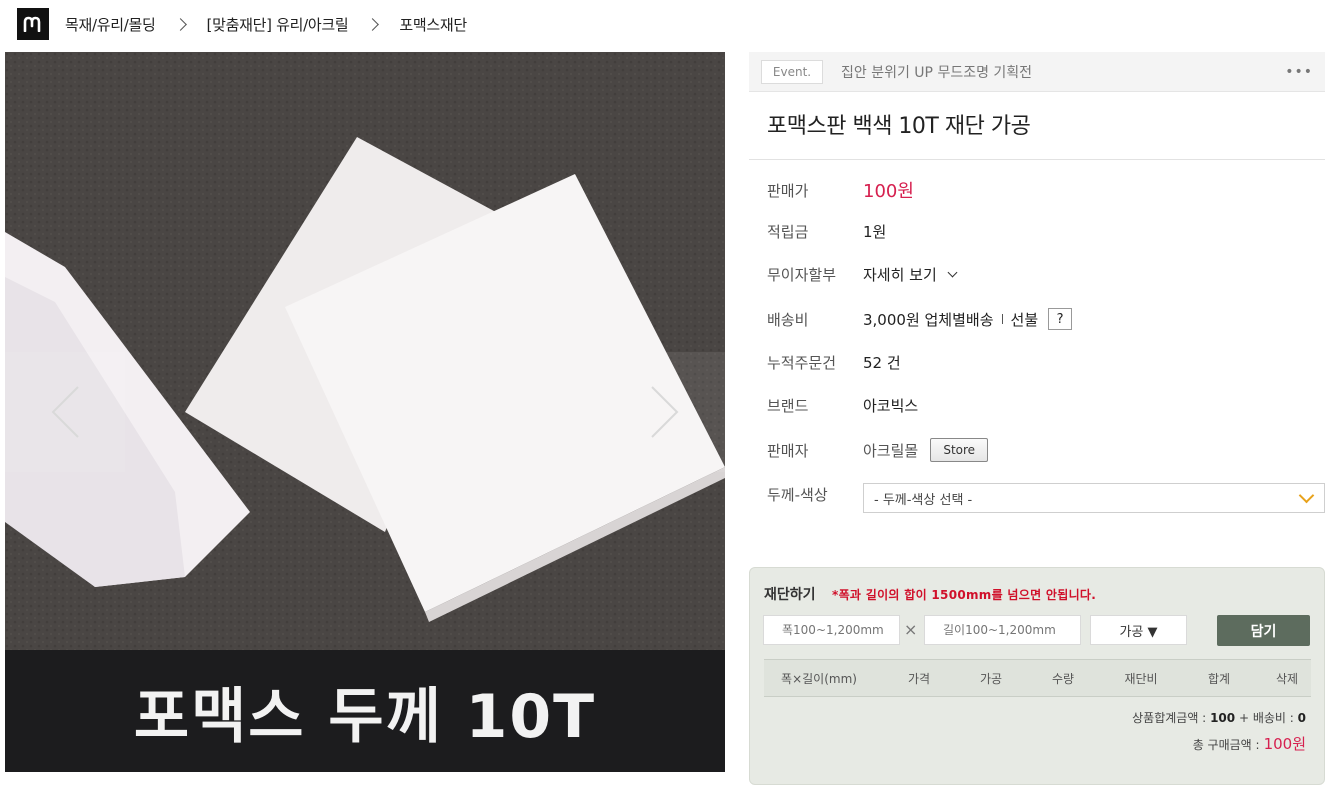 Image resolution: width=1333 pixels, height=789 pixels. What do you see at coordinates (919, 679) in the screenshot?
I see `column-header-price: 가격` at bounding box center [919, 679].